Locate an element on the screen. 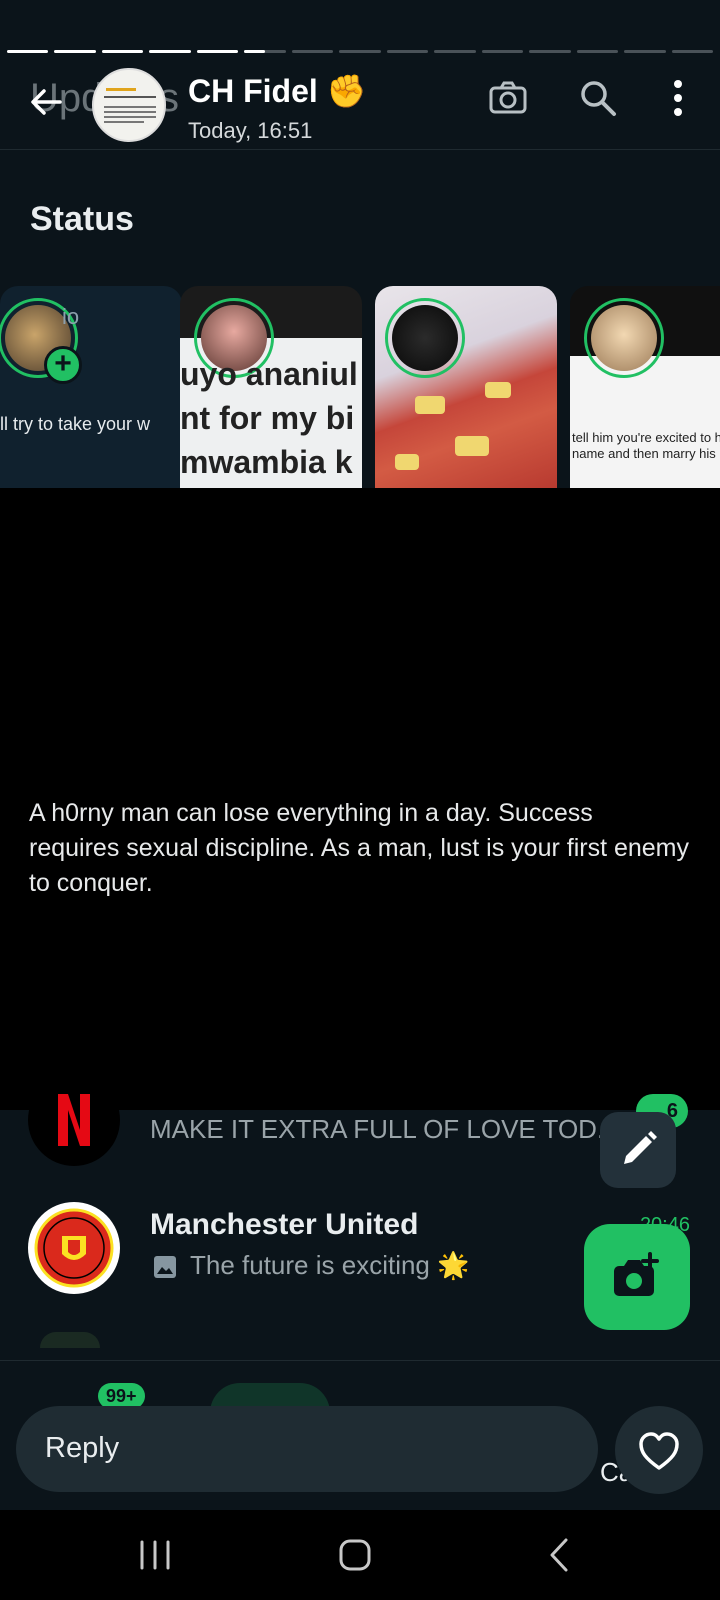 The image size is (720, 1600). netflix-logo-icon is located at coordinates (74, 1120).